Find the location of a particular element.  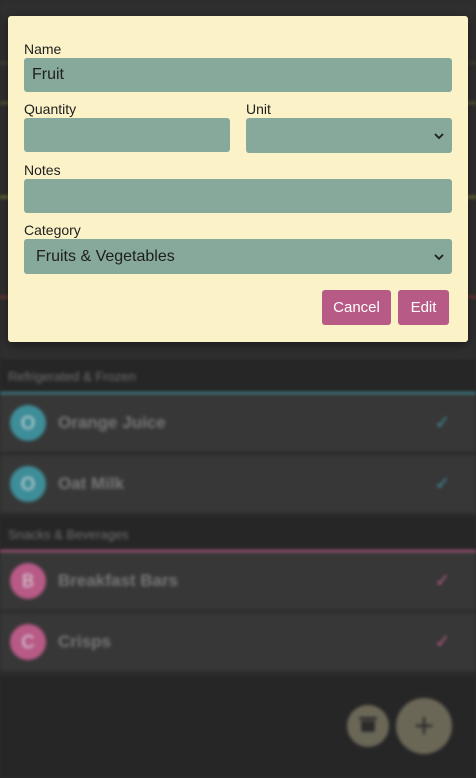

edit-button: Edit is located at coordinates (423, 307).